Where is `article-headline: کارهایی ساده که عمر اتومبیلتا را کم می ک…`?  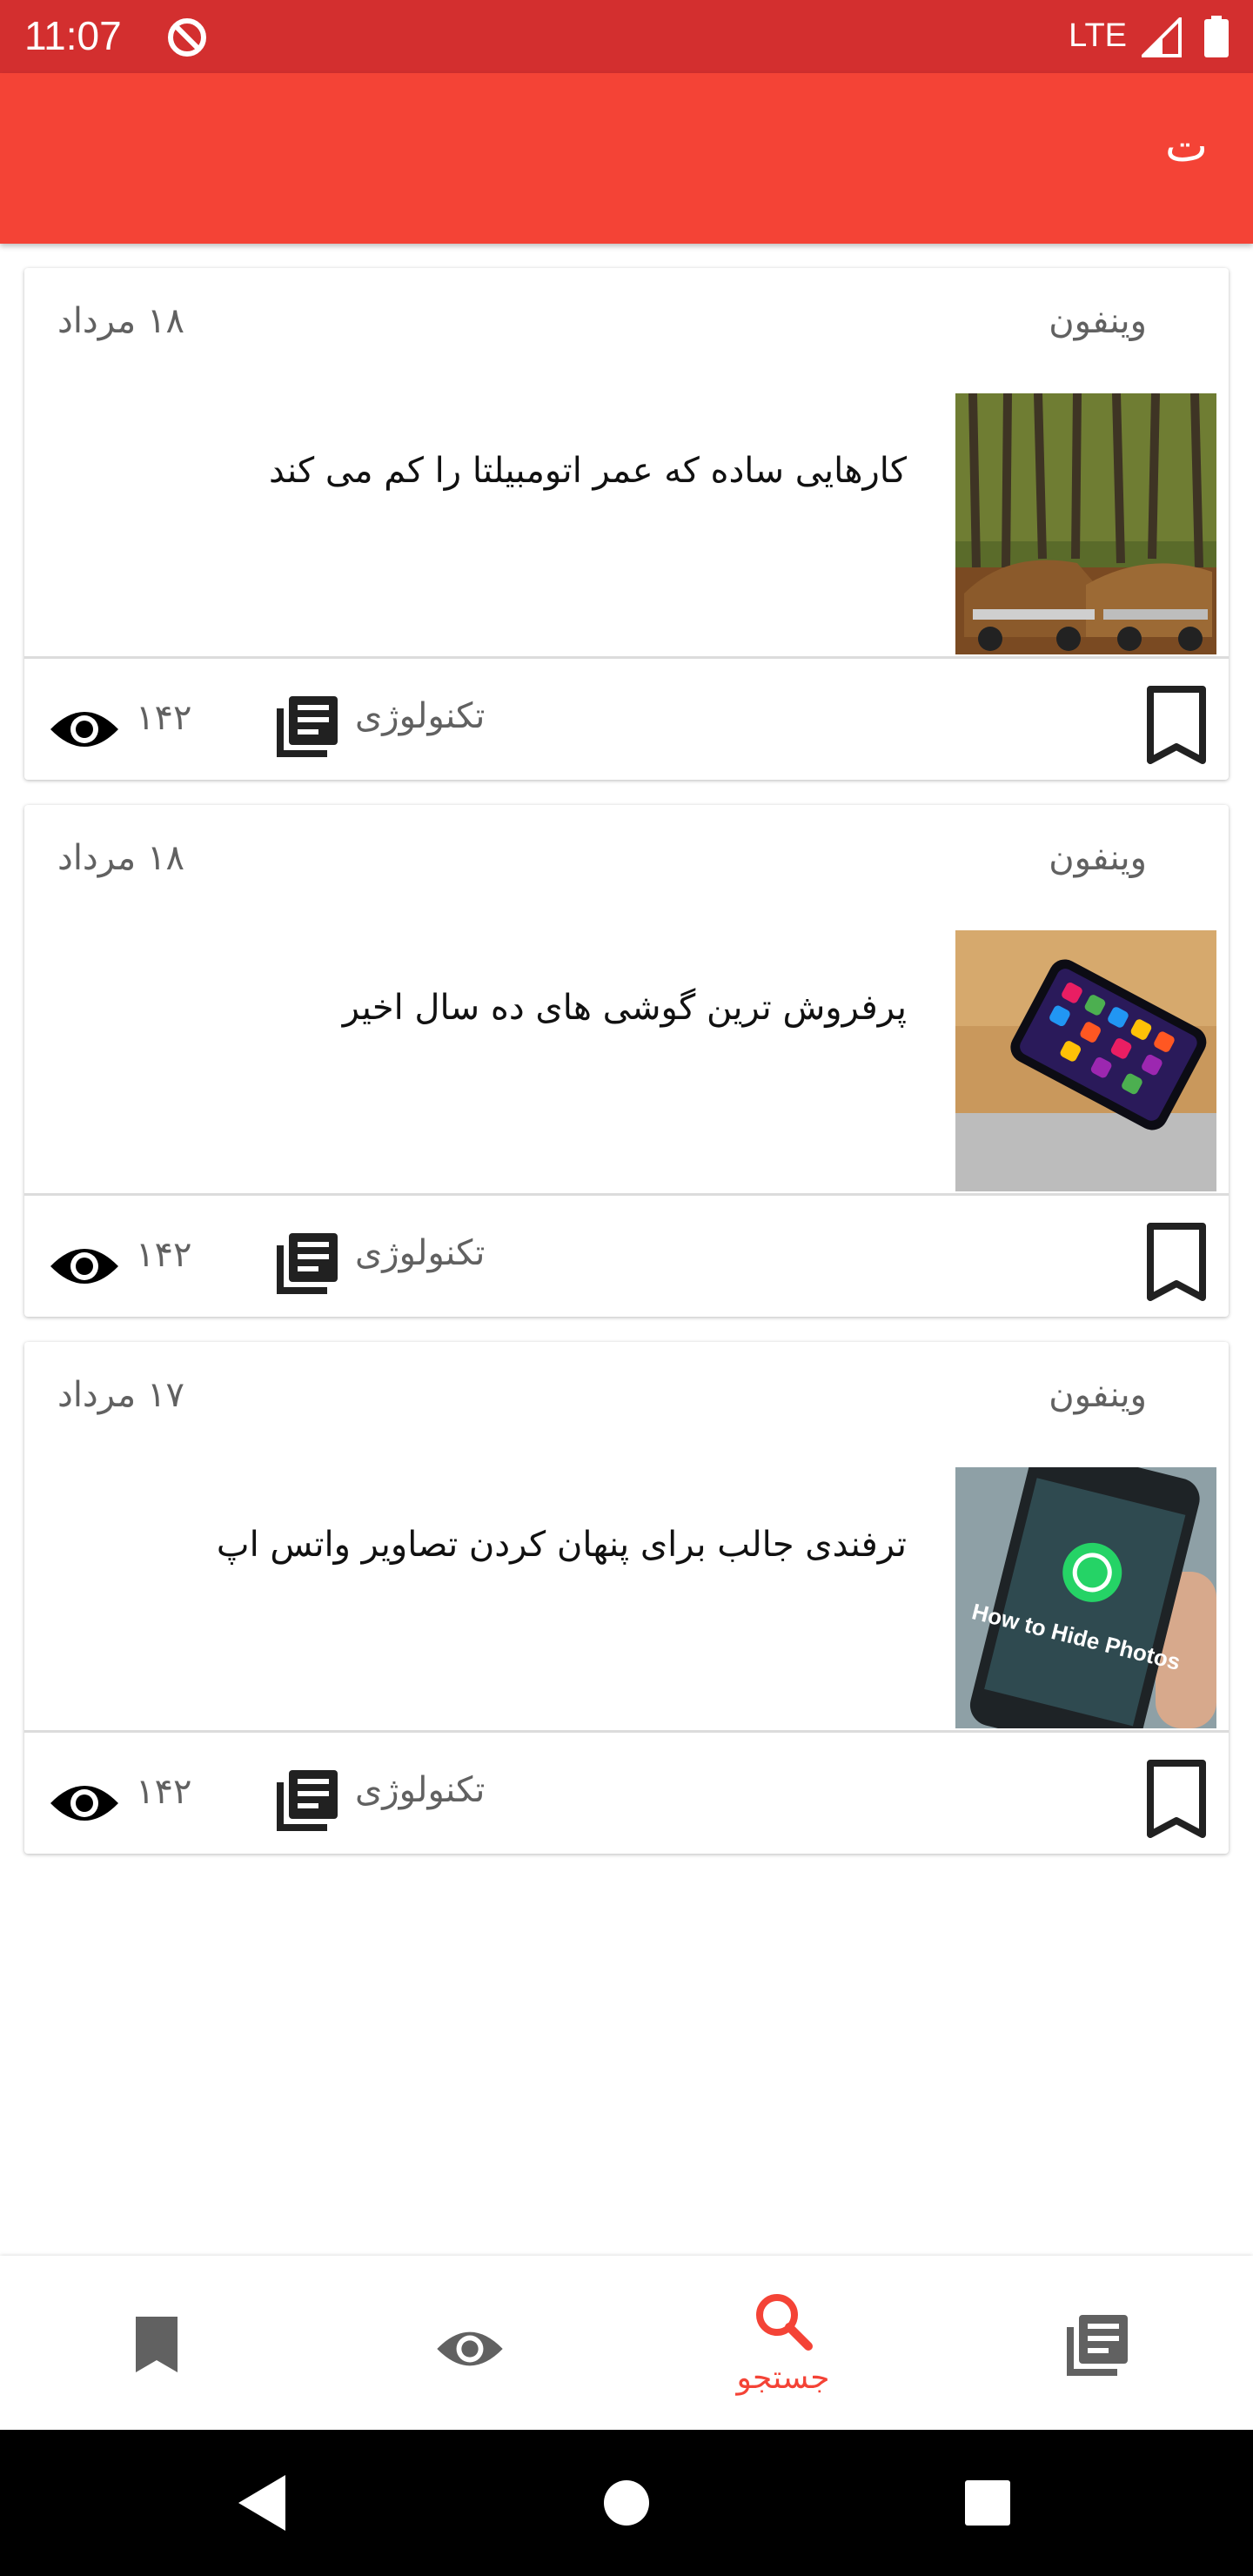
article-headline: کارهایی ساده که عمر اتومبیلتا را کم می ک… is located at coordinates (588, 471).